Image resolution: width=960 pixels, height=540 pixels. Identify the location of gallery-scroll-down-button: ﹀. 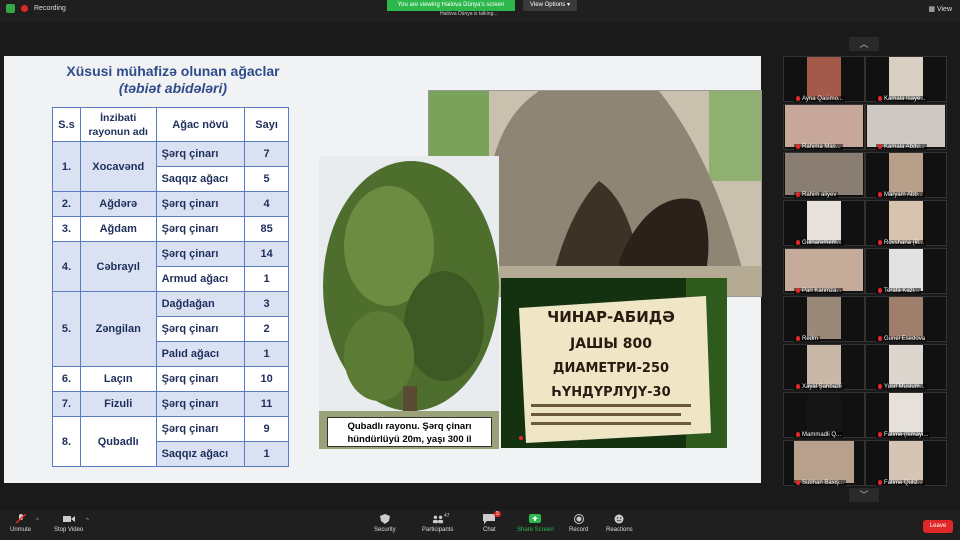
(864, 495).